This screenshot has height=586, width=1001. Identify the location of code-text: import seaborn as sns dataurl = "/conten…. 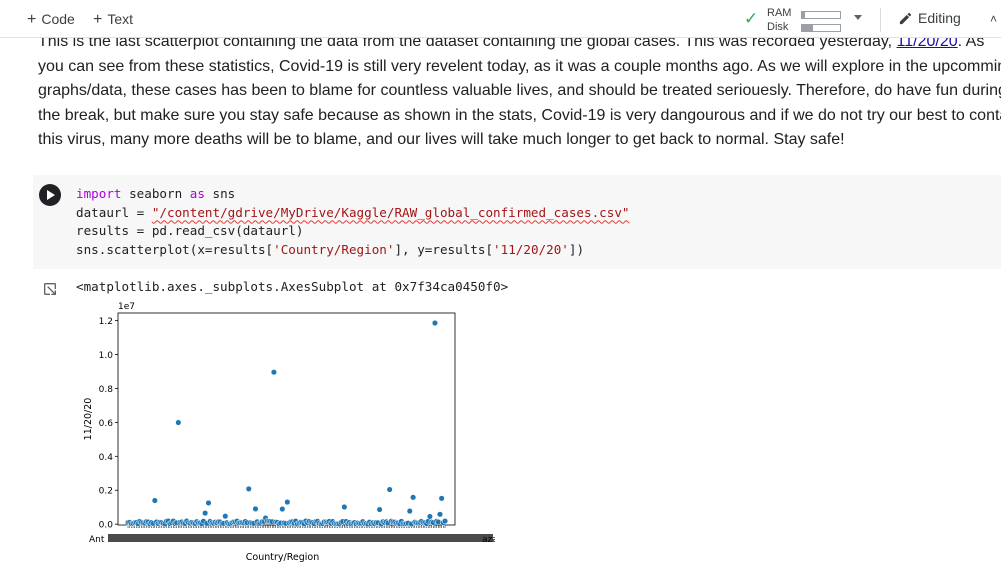
(353, 222).